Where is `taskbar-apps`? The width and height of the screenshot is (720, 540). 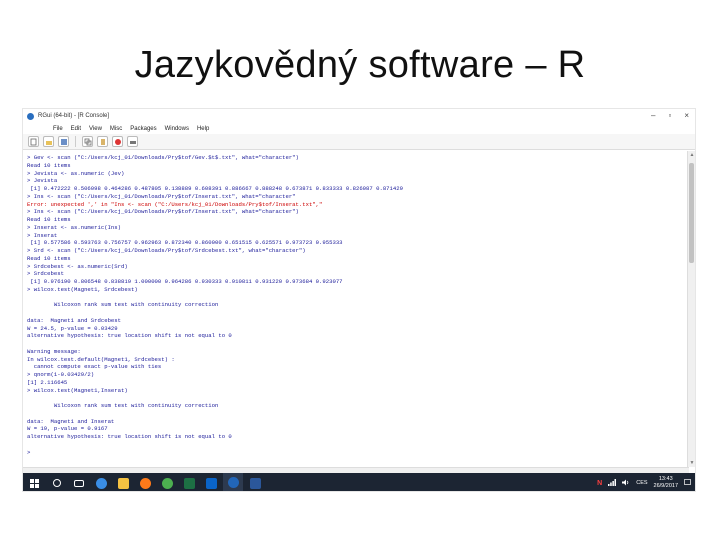 taskbar-apps is located at coordinates (155, 482).